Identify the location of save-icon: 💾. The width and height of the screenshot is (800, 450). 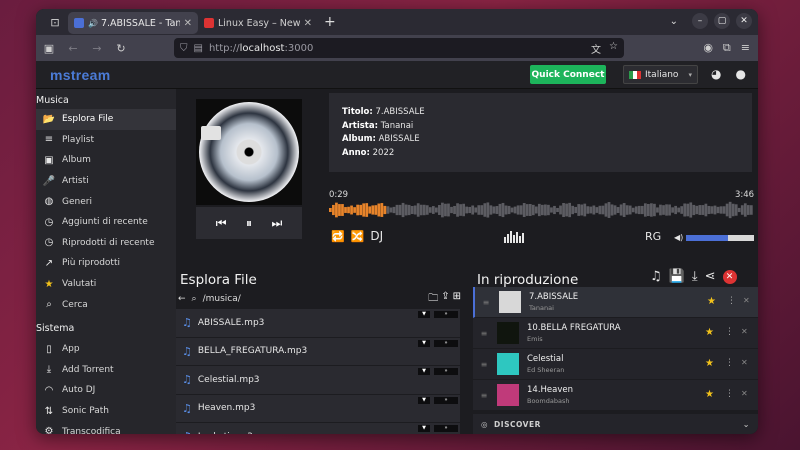
(677, 276).